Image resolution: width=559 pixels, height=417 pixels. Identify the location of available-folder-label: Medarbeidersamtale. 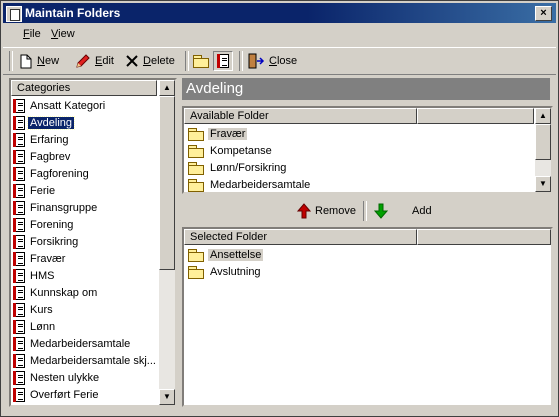
(260, 184).